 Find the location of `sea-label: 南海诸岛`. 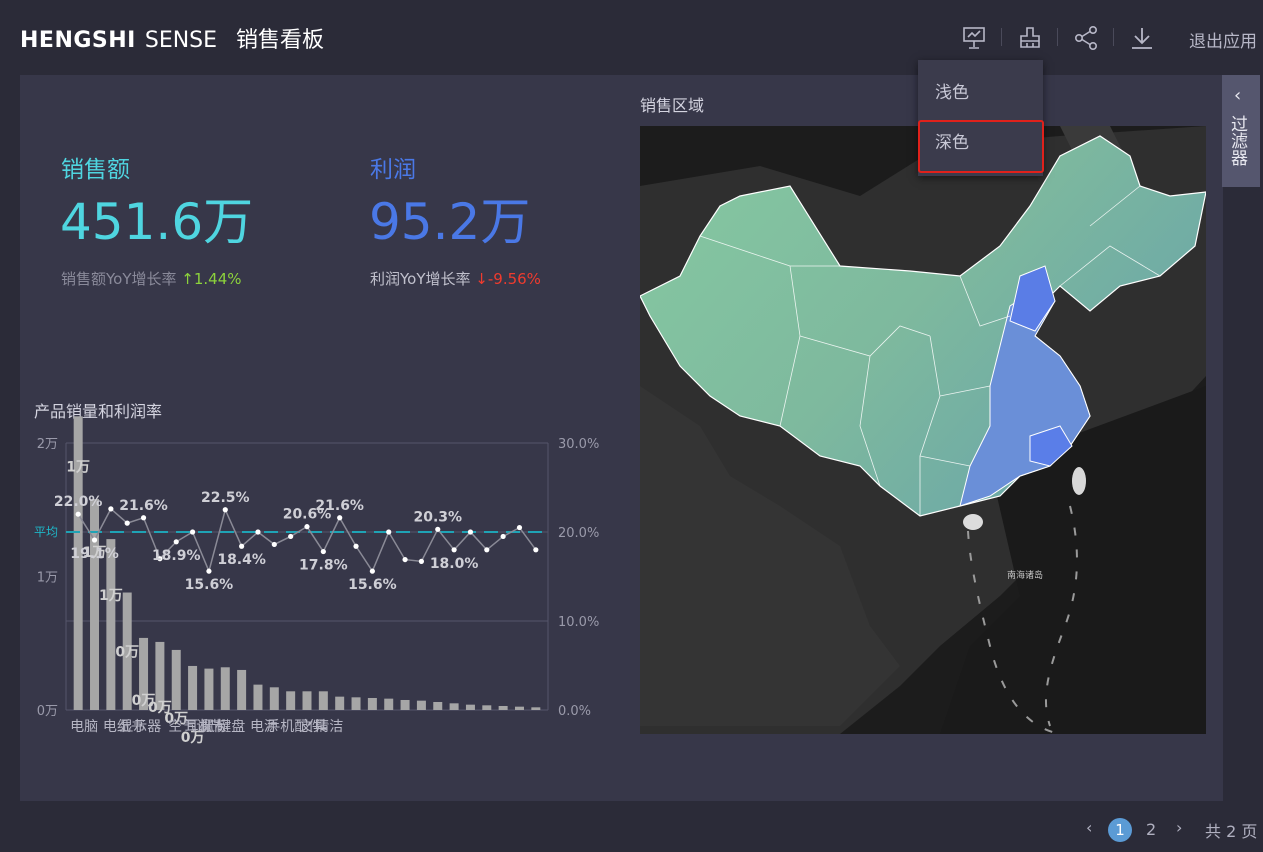

sea-label: 南海诸岛 is located at coordinates (1025, 575).